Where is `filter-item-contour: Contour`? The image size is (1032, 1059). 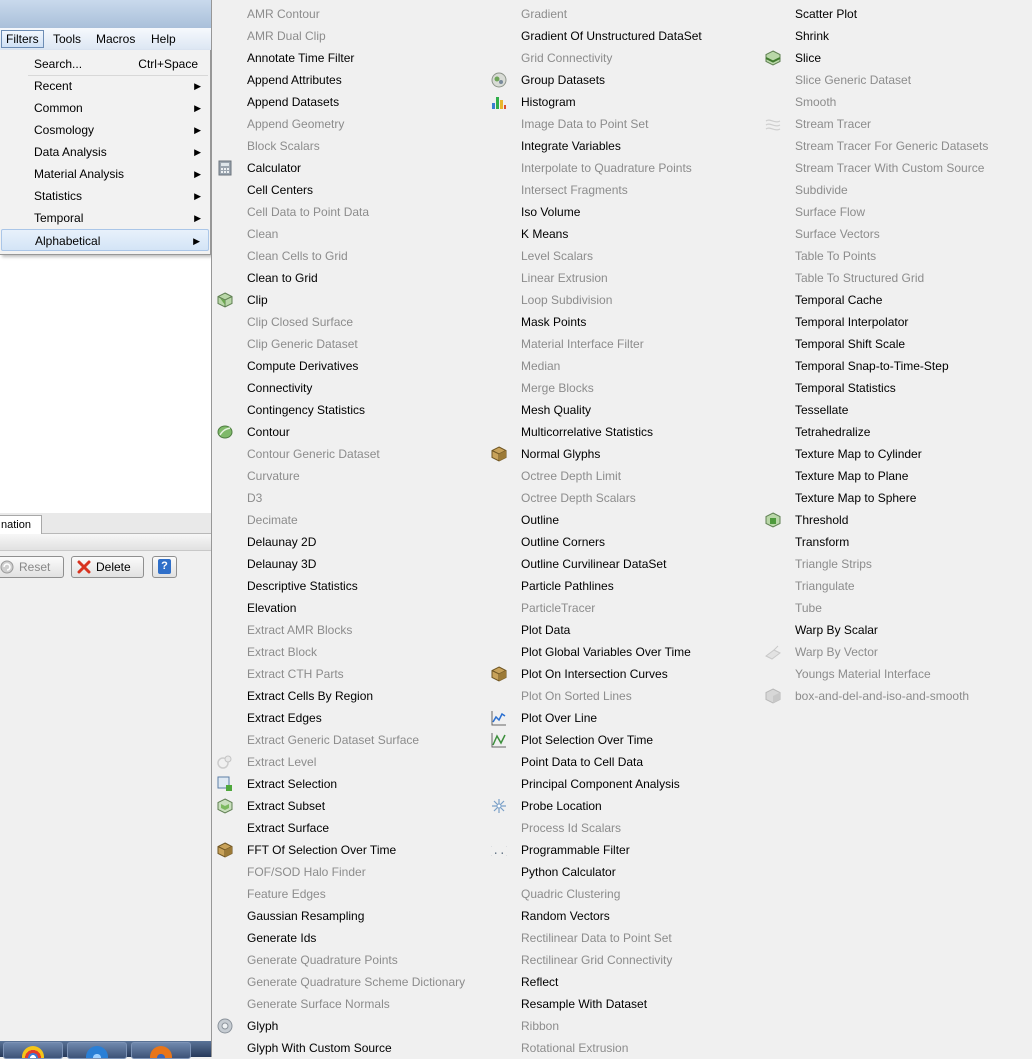 filter-item-contour: Contour is located at coordinates (349, 432).